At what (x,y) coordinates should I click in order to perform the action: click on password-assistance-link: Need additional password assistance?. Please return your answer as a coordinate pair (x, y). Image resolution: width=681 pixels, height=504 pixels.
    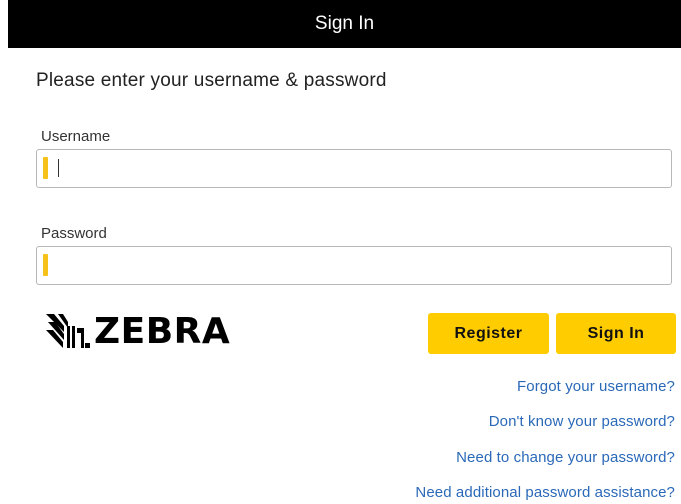
    Looking at the image, I should click on (545, 492).